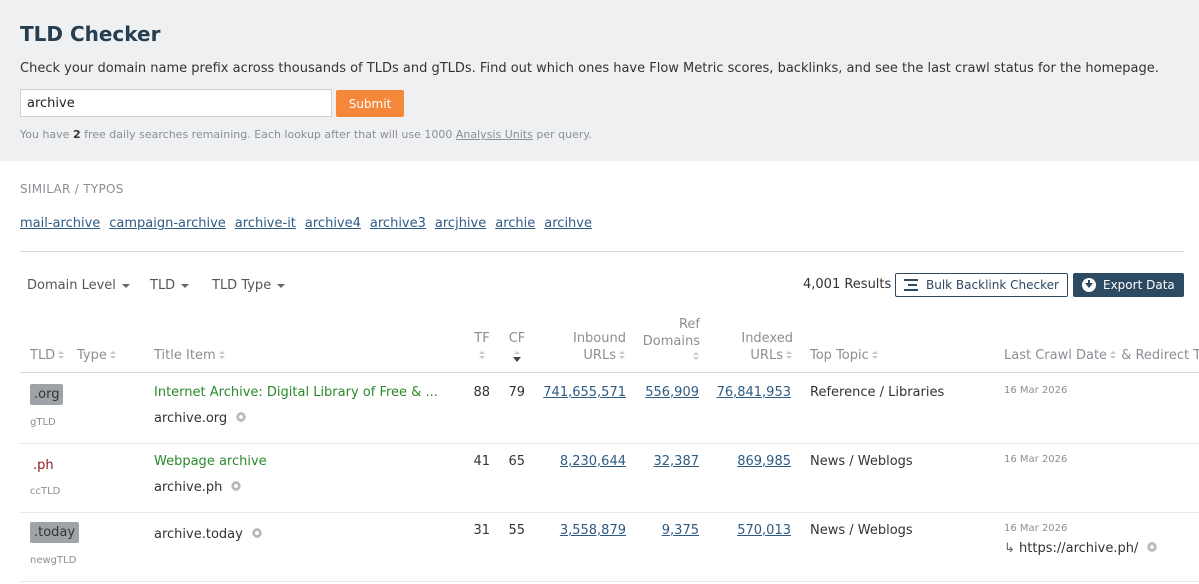 The width and height of the screenshot is (1199, 584). Describe the element at coordinates (55, 532) in the screenshot. I see `tld-badge: .today` at that location.